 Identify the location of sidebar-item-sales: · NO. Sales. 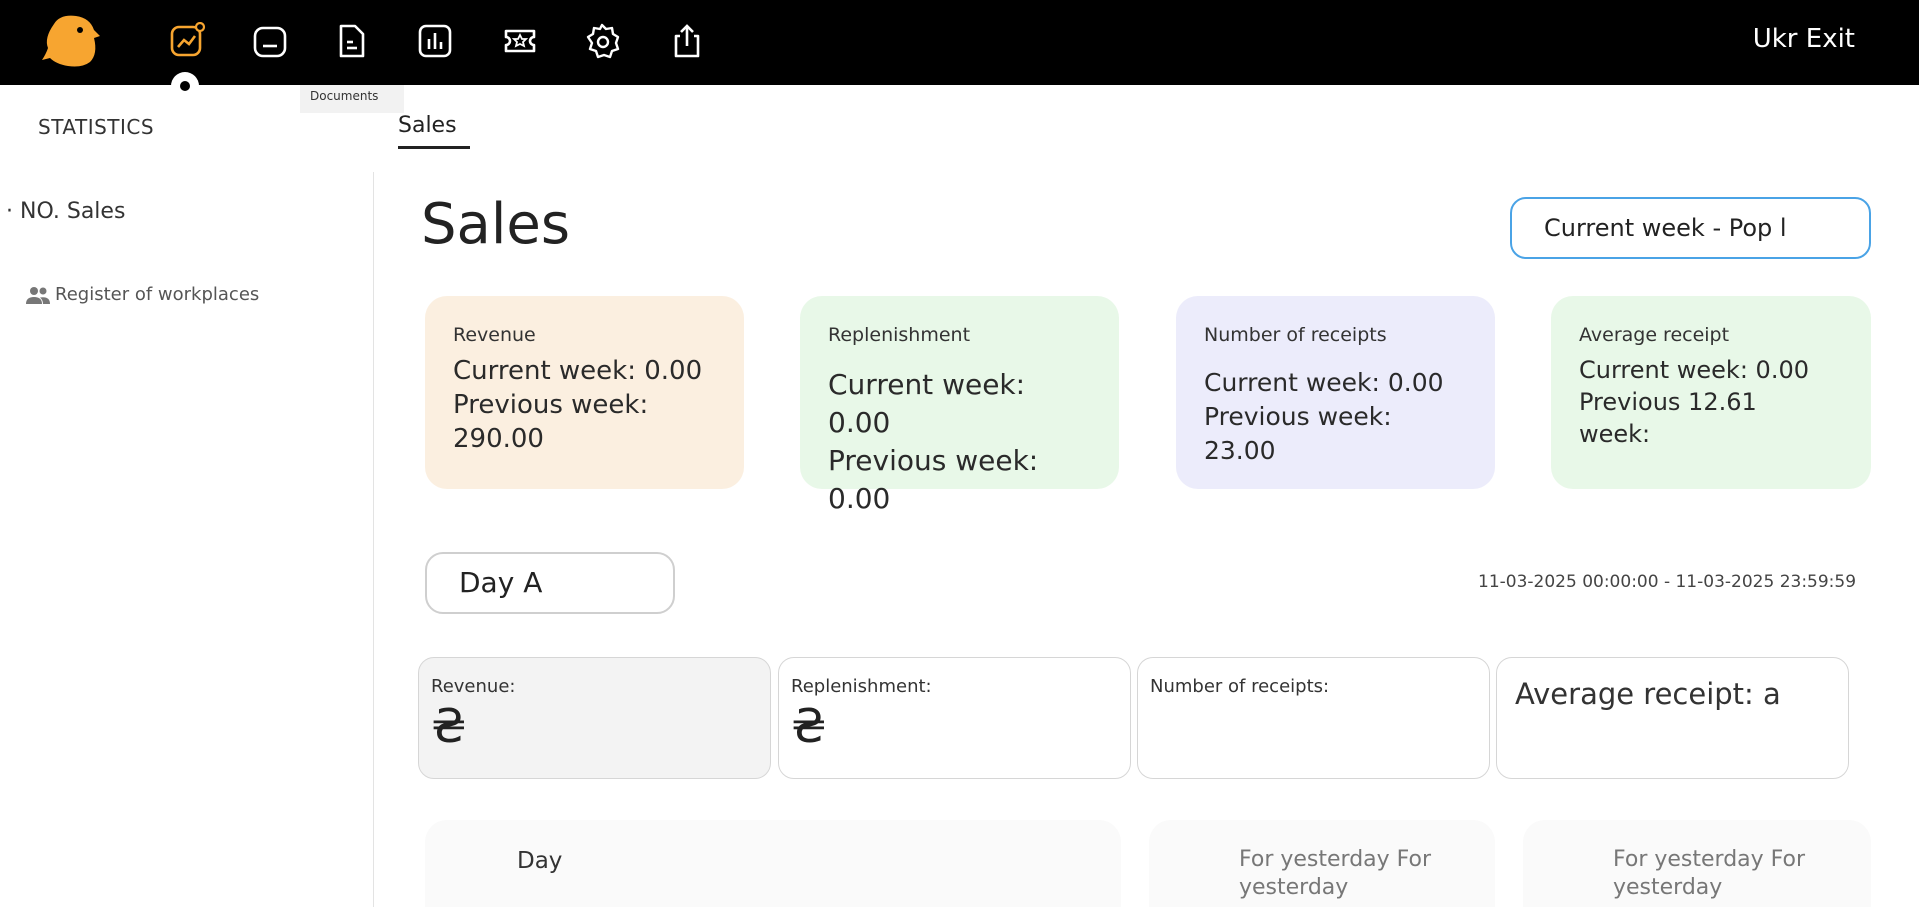
(65, 211).